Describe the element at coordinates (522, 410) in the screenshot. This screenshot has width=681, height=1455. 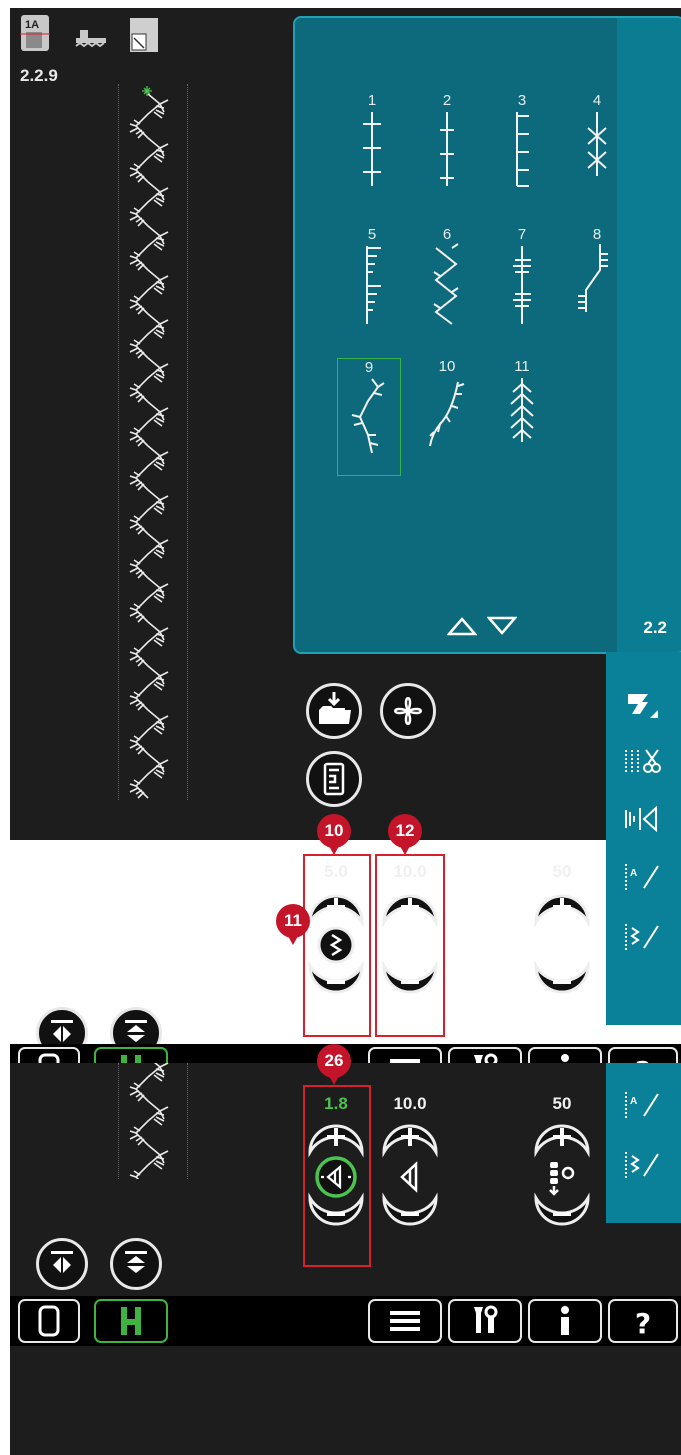
I see `tree-stitch-icon` at that location.